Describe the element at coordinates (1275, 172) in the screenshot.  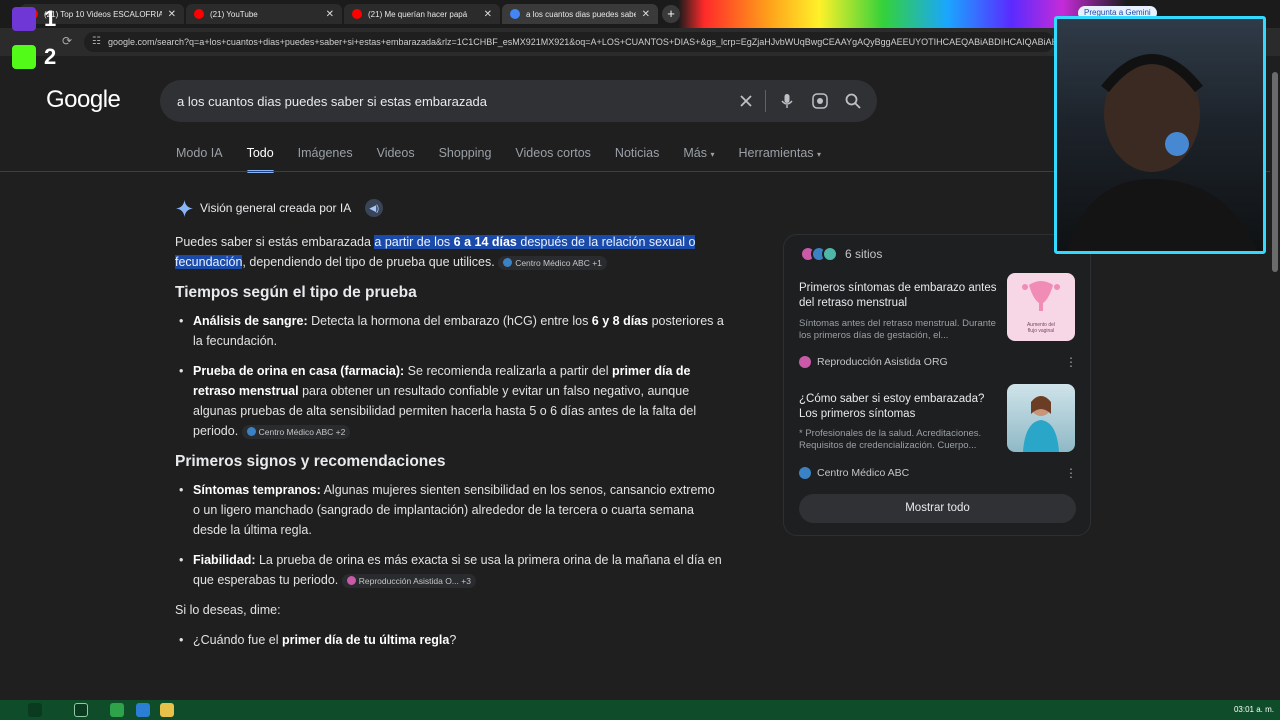
I see `scrollbar-thumb` at that location.